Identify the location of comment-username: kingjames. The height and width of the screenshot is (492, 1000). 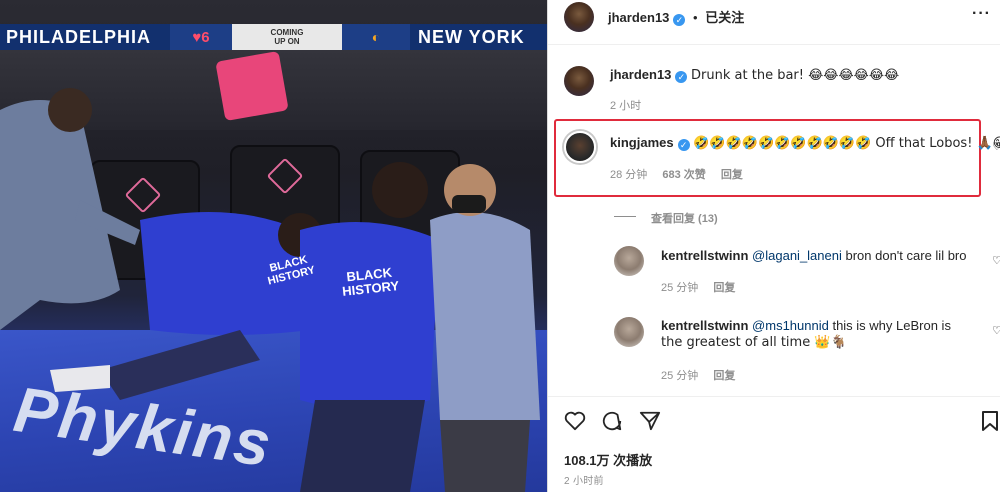
(642, 142).